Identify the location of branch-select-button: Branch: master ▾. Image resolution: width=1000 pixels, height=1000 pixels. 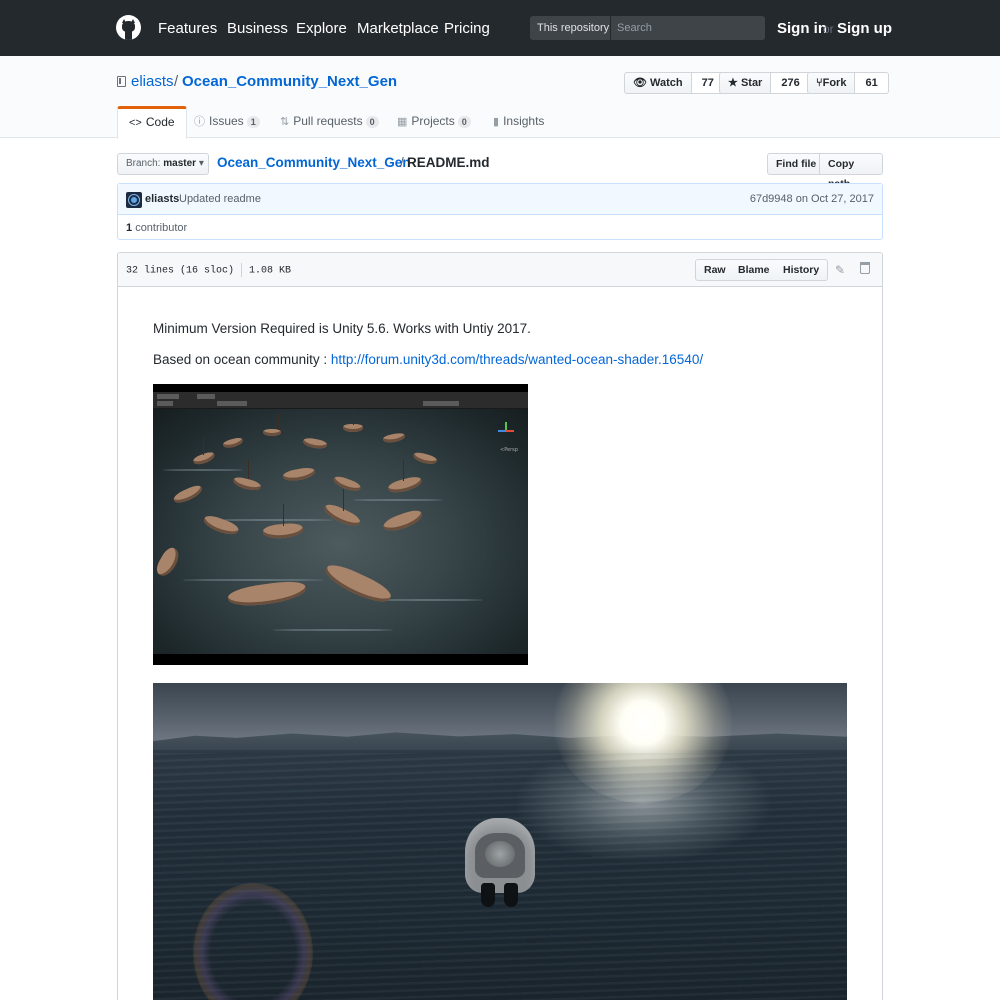
(163, 164).